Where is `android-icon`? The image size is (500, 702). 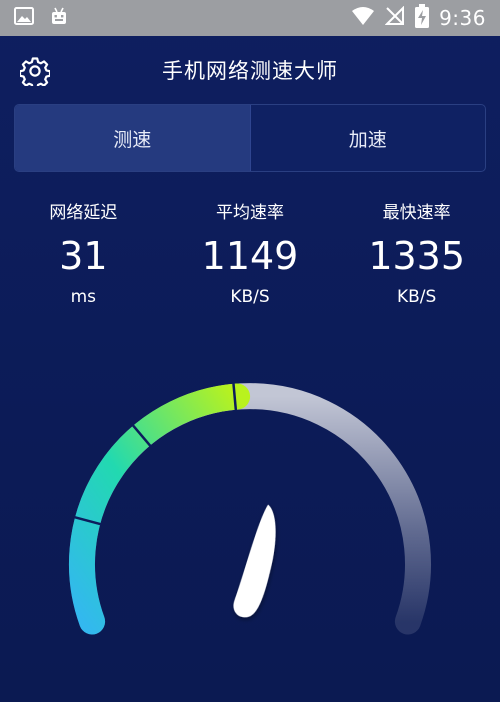
android-icon is located at coordinates (59, 18).